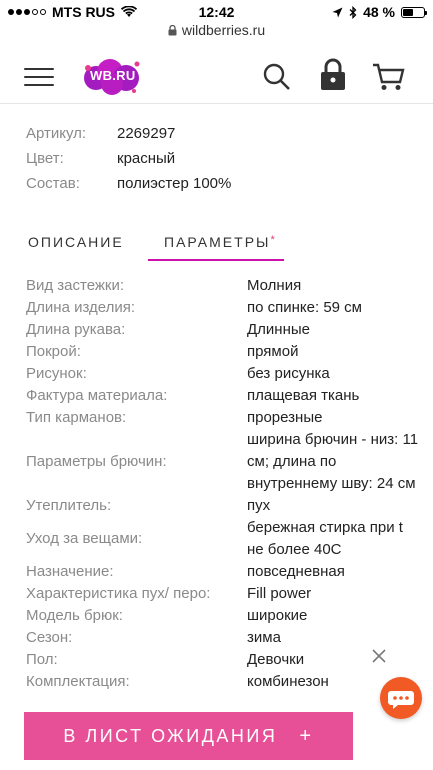  What do you see at coordinates (216, 260) in the screenshot?
I see `active-tab-indicator` at bounding box center [216, 260].